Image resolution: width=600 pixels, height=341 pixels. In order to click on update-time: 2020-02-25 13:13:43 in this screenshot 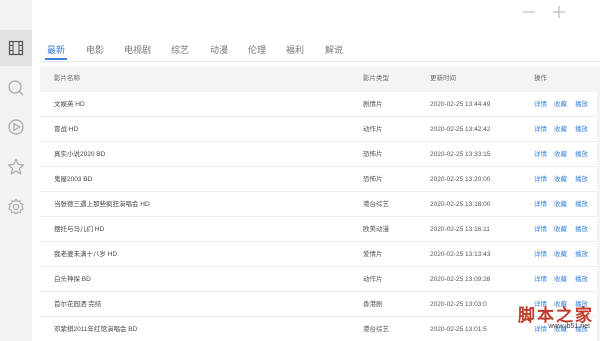, I will do `click(460, 254)`.